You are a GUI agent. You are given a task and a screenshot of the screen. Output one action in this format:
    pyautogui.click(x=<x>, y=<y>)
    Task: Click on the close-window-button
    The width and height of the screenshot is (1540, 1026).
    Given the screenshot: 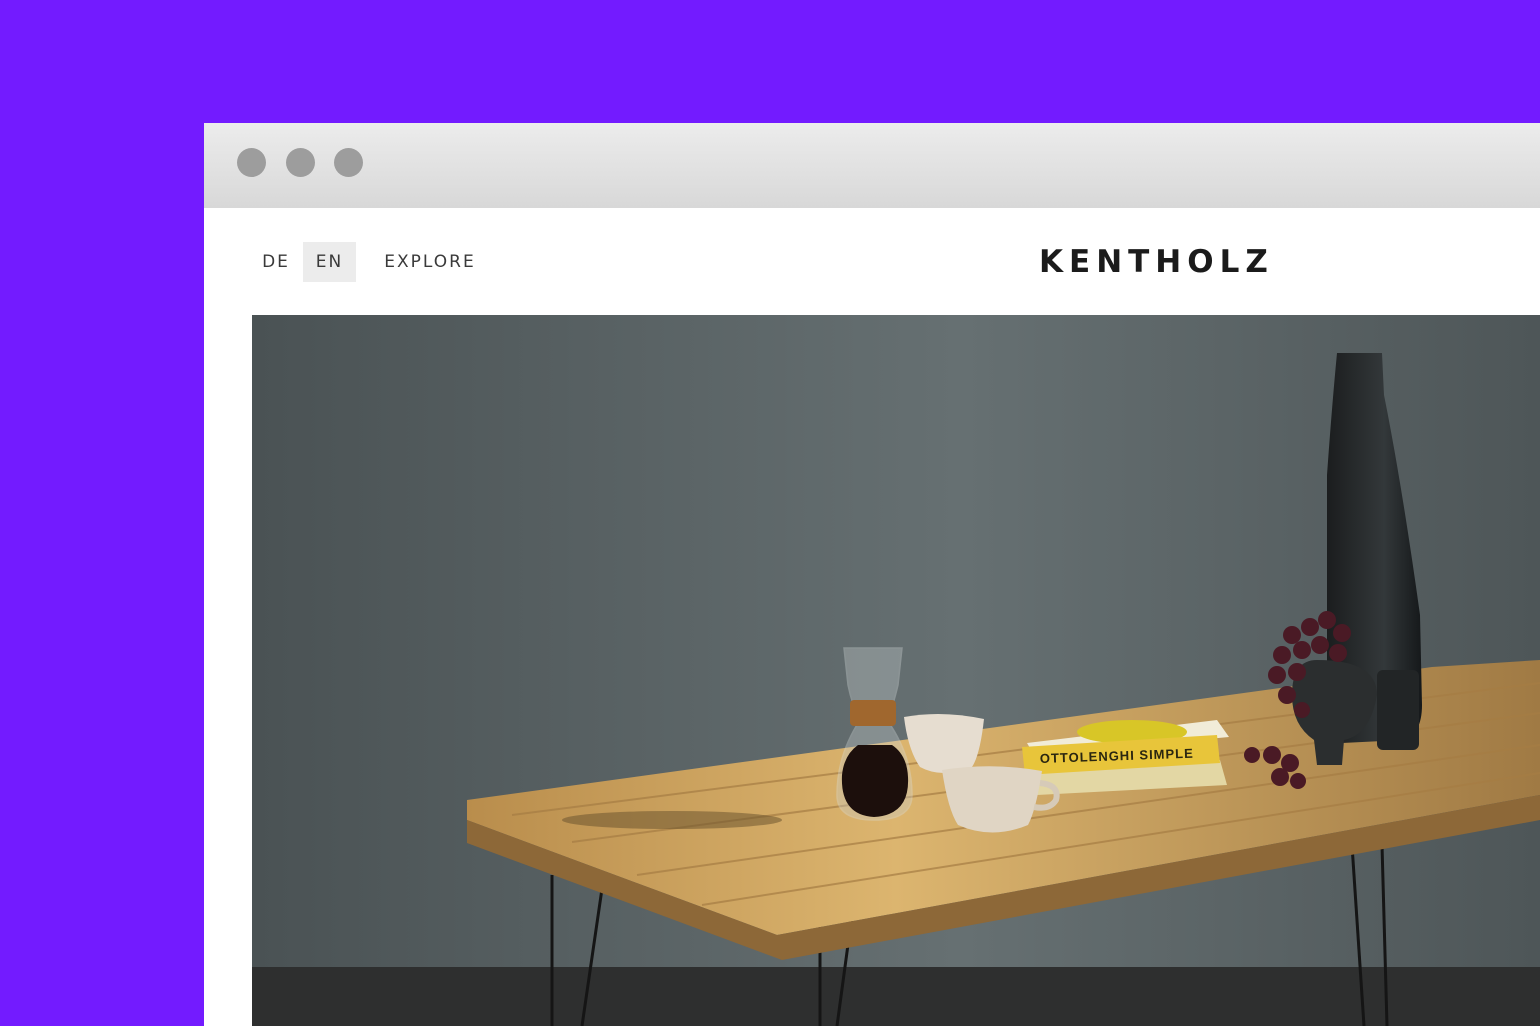 What is the action you would take?
    pyautogui.click(x=251, y=162)
    